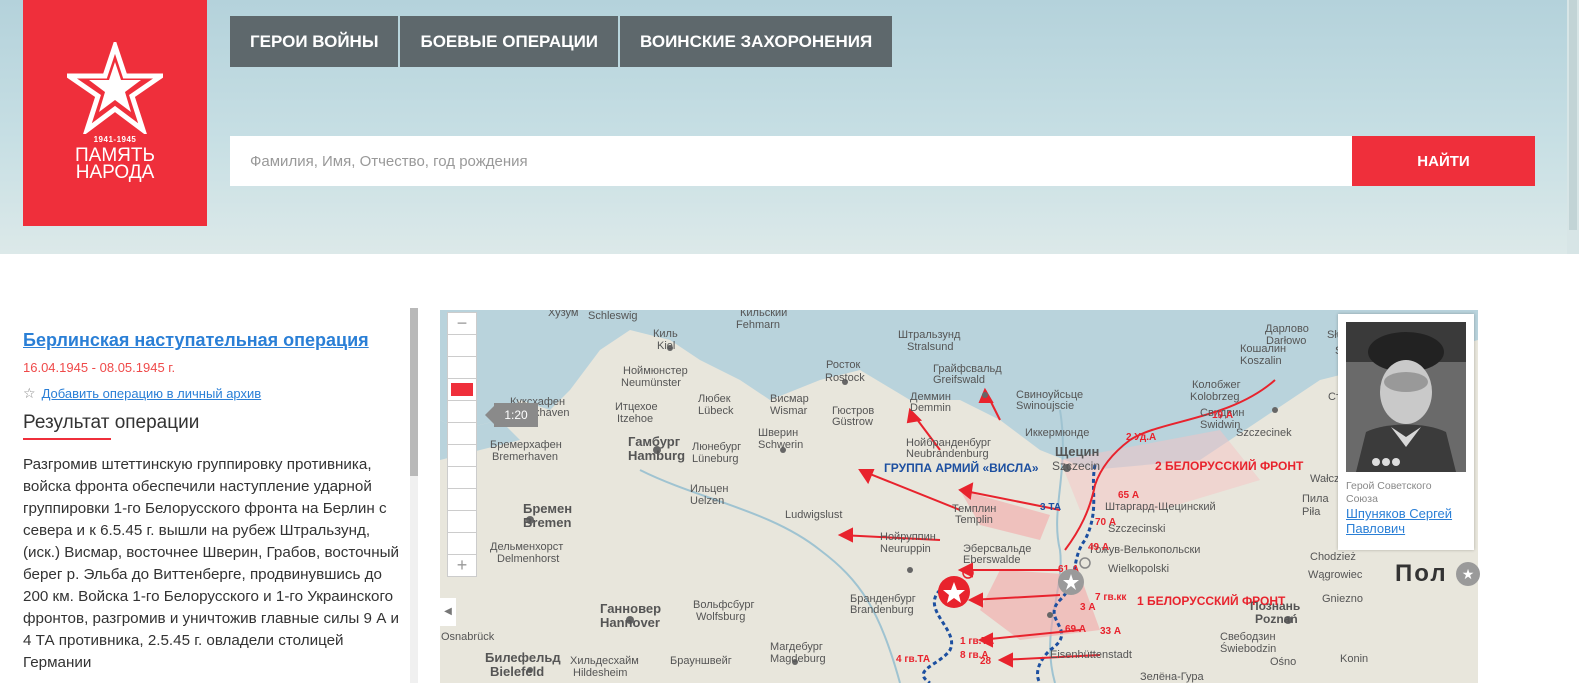  I want to click on svg-text: Brandenburg, so click(882, 610).